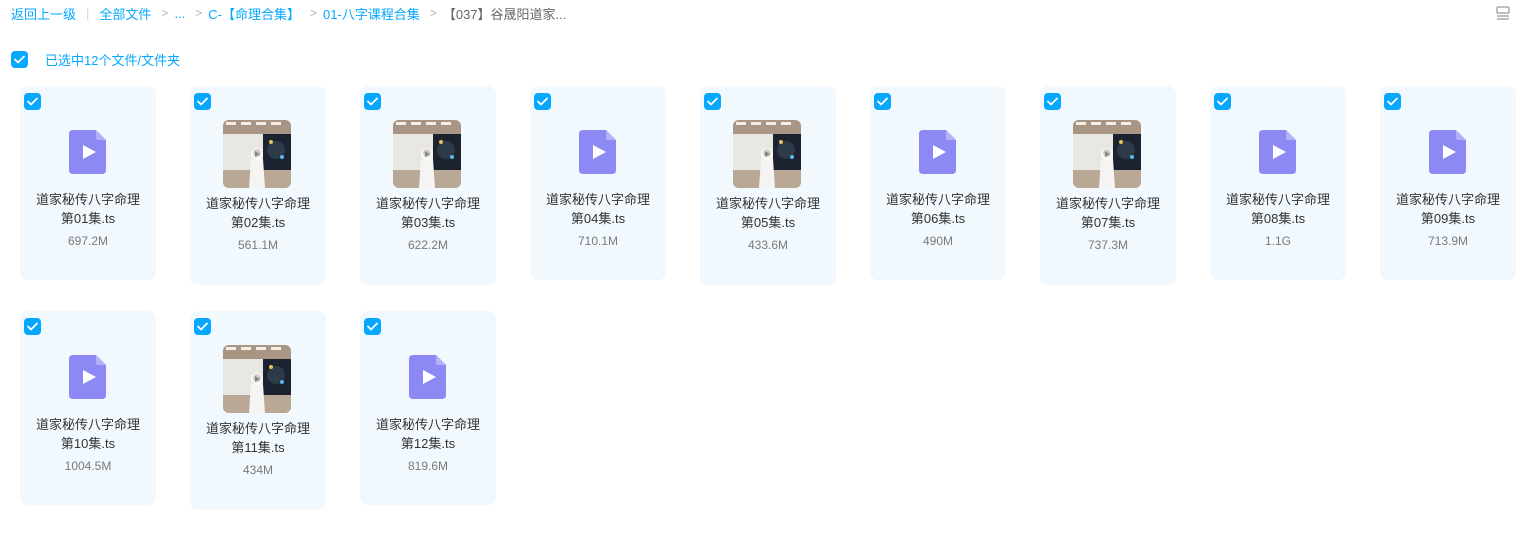 This screenshot has height=536, width=1530. I want to click on list-view-icon, so click(1503, 13).